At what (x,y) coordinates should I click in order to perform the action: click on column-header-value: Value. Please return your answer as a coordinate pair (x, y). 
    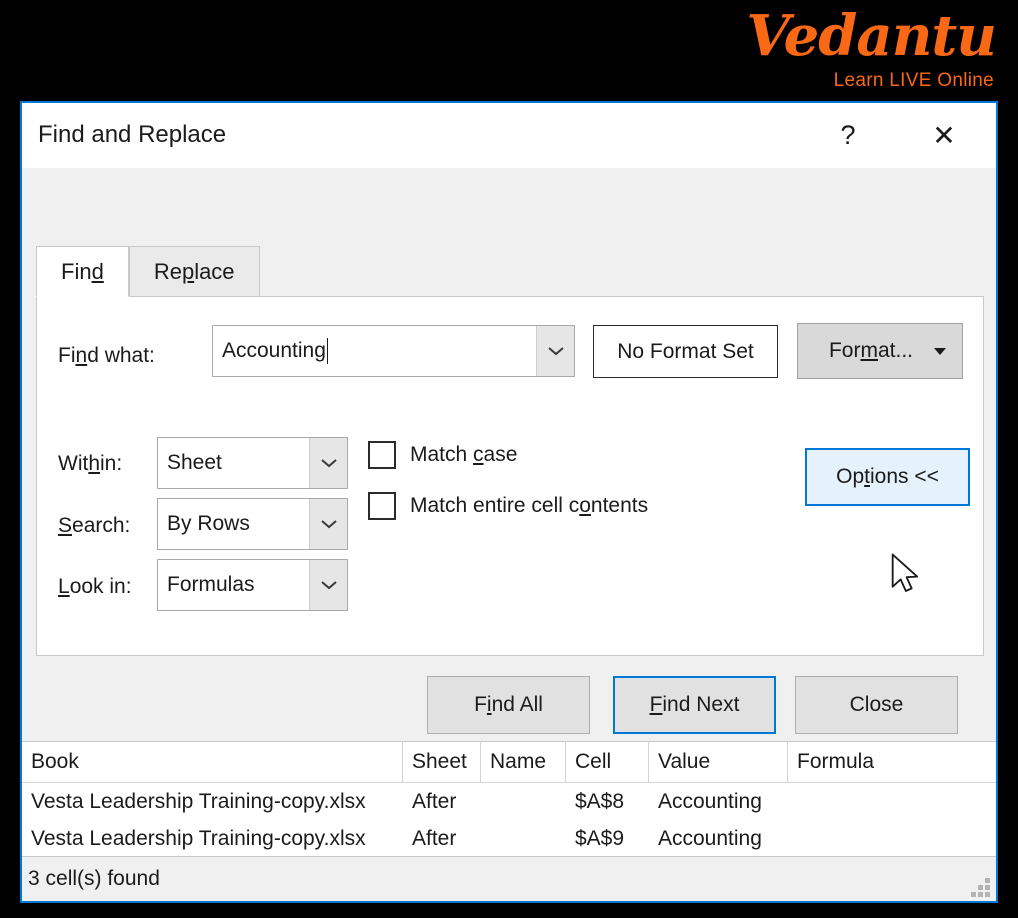
    Looking at the image, I should click on (718, 762).